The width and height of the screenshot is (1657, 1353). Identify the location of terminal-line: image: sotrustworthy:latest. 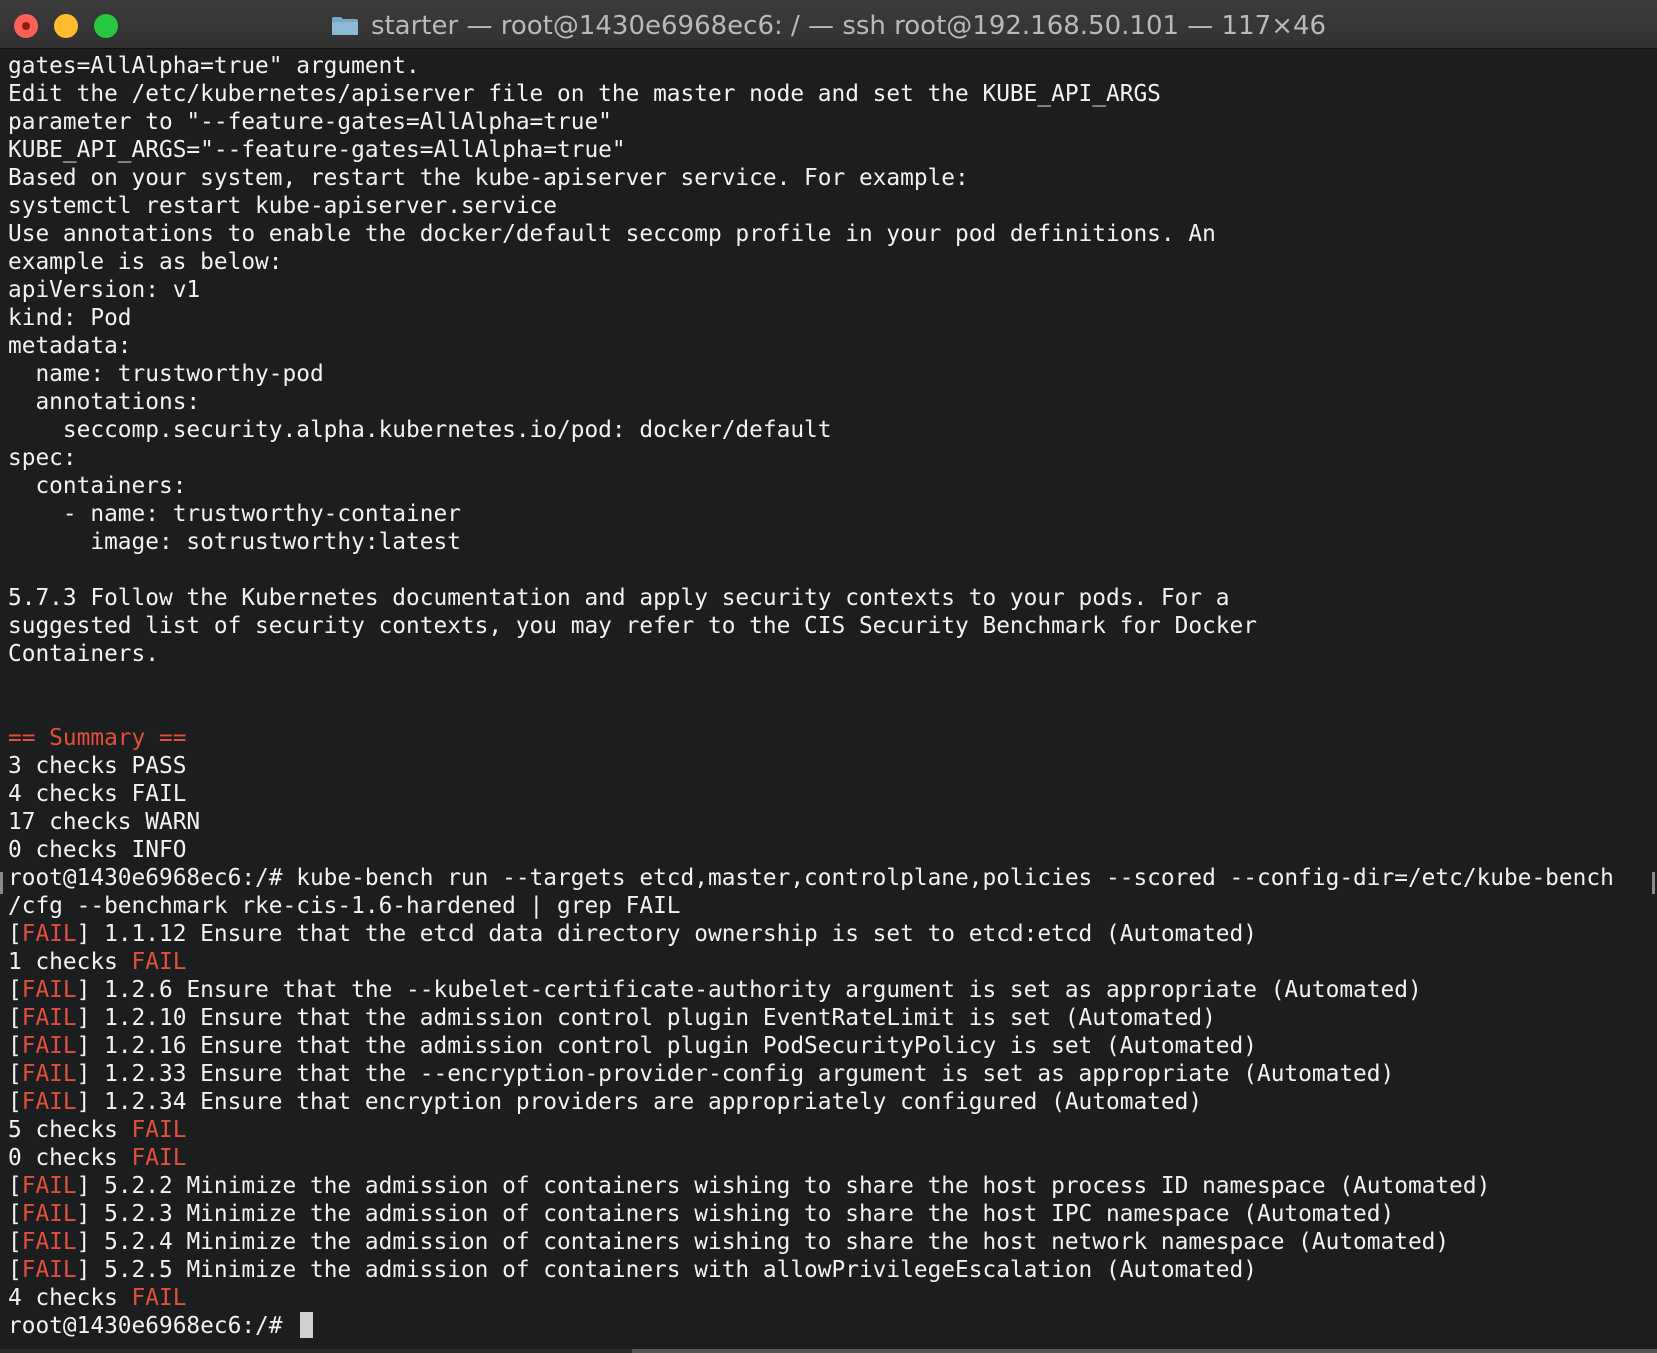
(234, 542).